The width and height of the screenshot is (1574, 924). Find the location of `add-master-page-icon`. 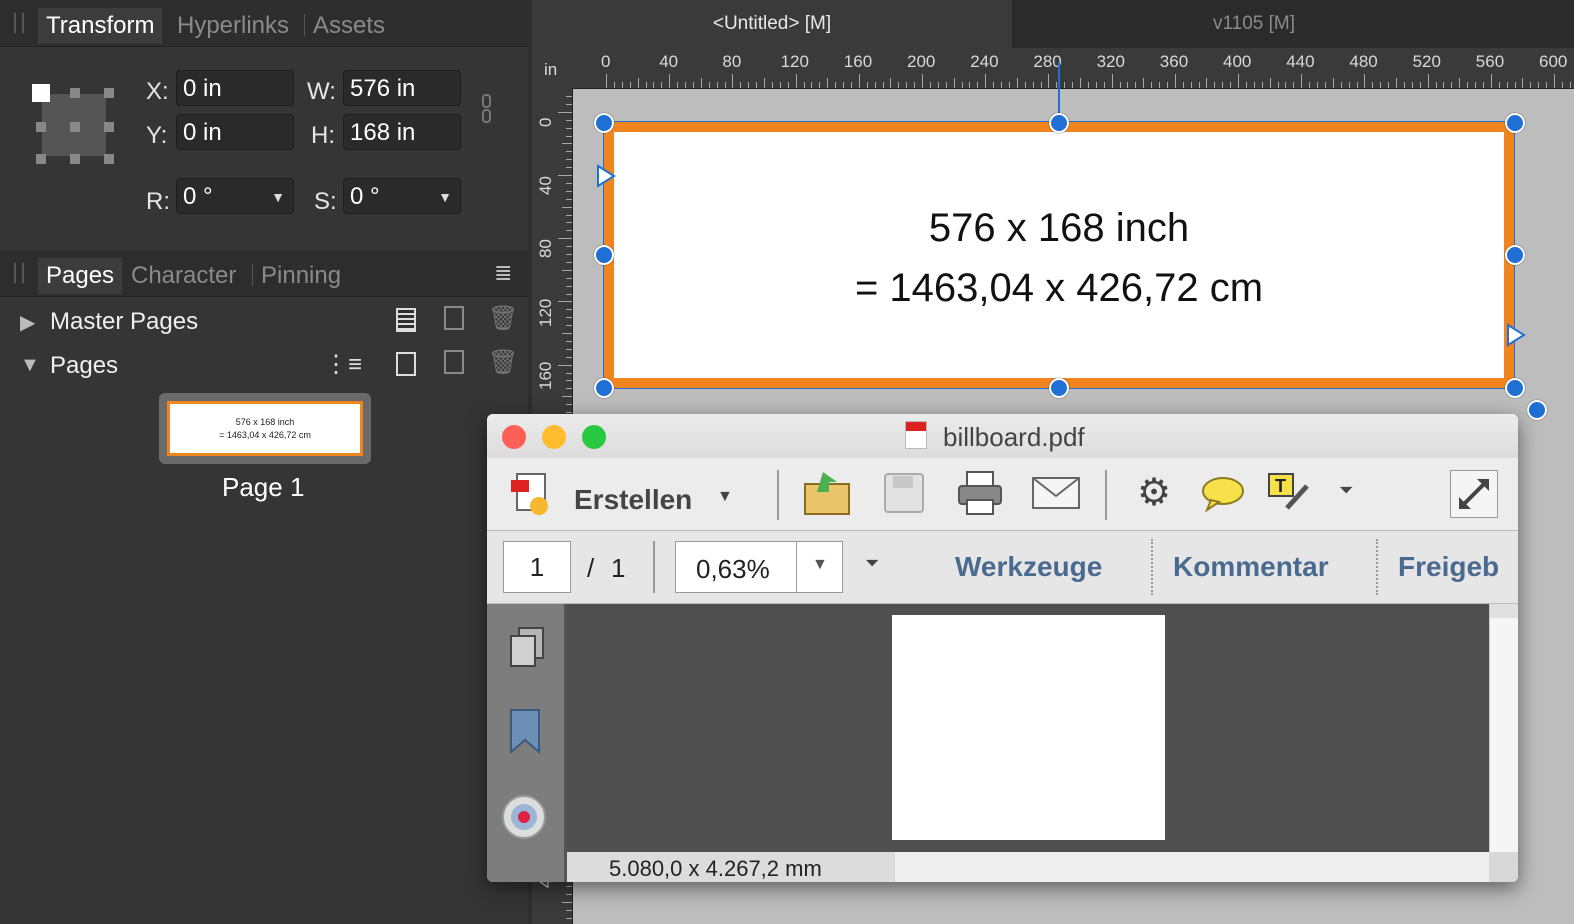

add-master-page-icon is located at coordinates (406, 320).